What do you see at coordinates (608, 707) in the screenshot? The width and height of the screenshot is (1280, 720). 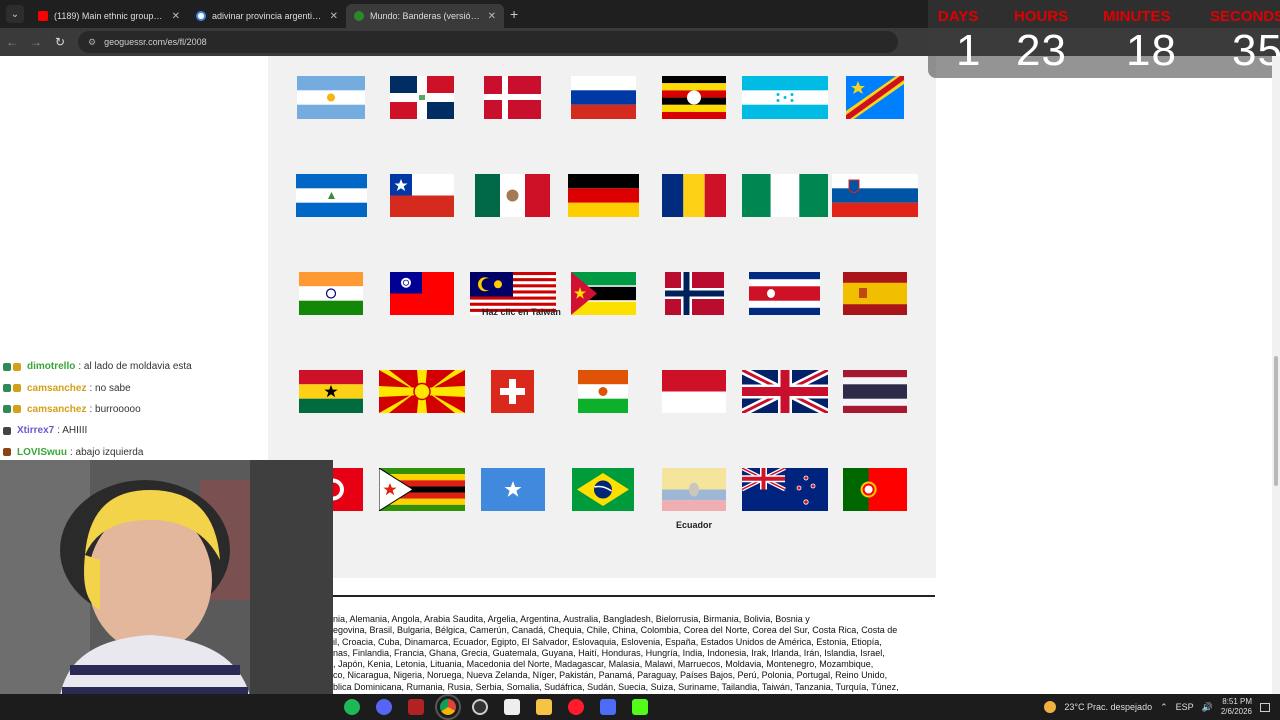 I see `app-launcher-icon` at bounding box center [608, 707].